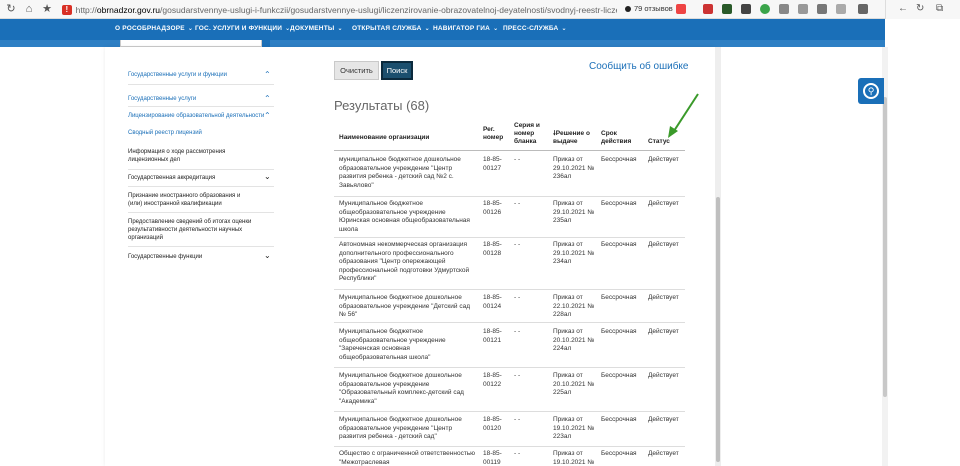 Image resolution: width=960 pixels, height=466 pixels. Describe the element at coordinates (863, 9) in the screenshot. I see `window-icon` at that location.